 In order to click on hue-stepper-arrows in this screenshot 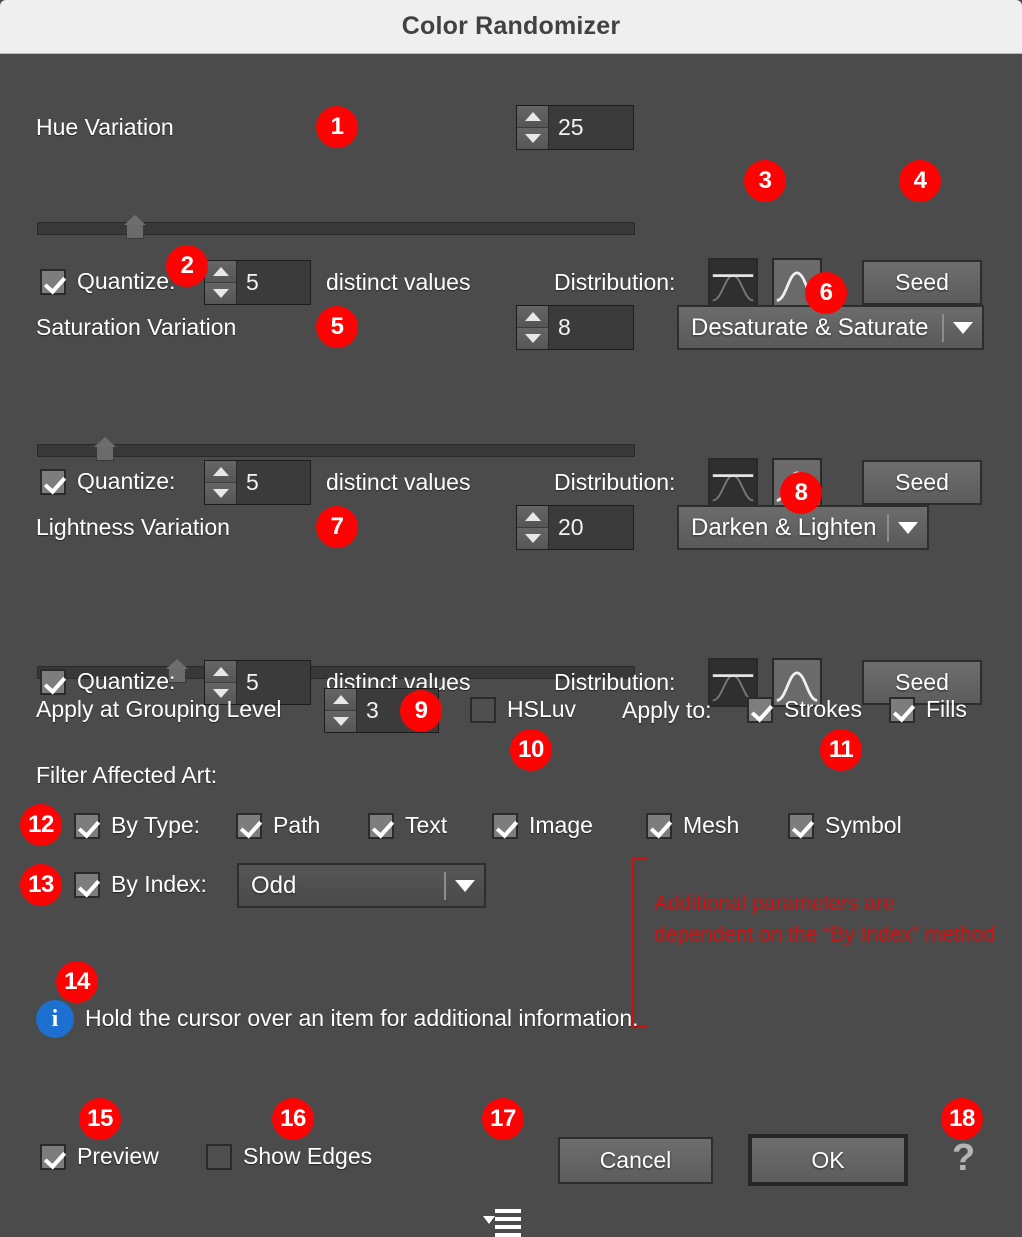, I will do `click(533, 127)`.